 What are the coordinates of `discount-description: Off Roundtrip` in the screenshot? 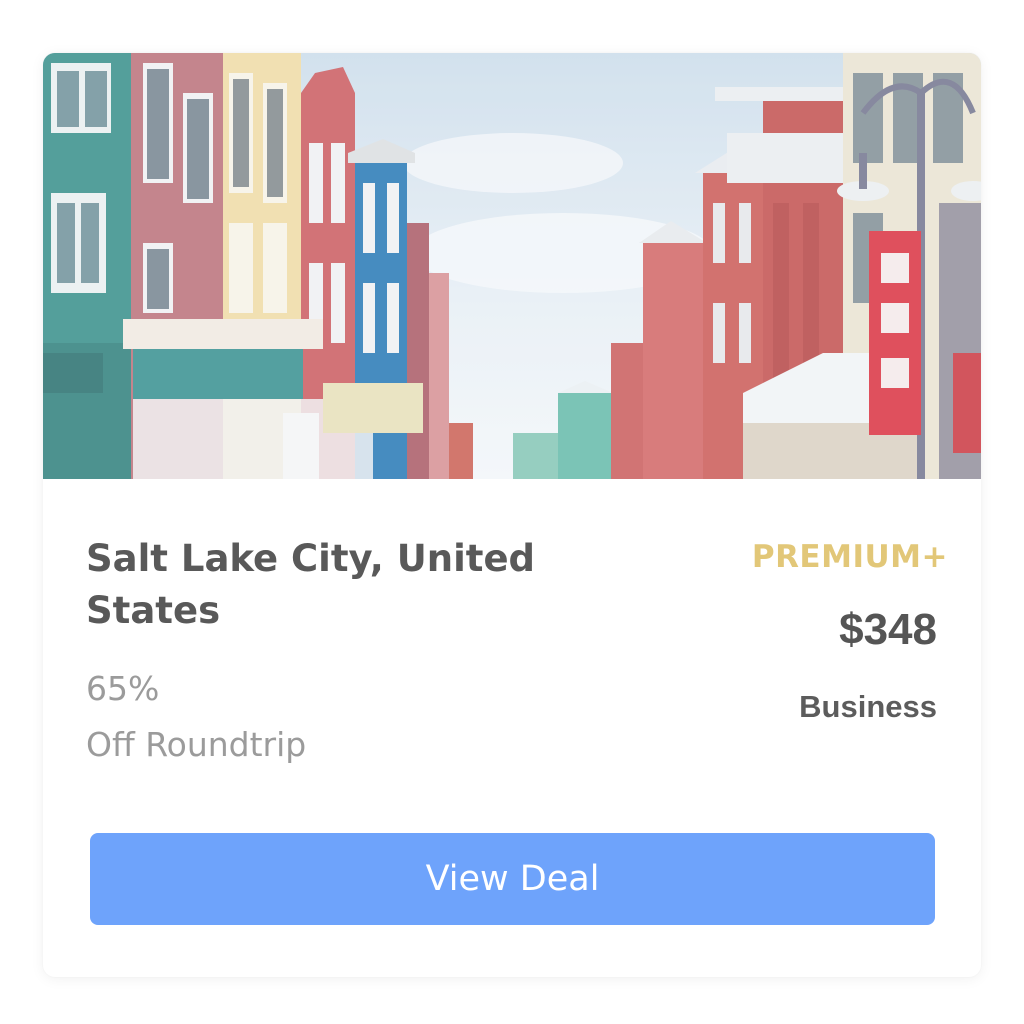 It's located at (196, 744).